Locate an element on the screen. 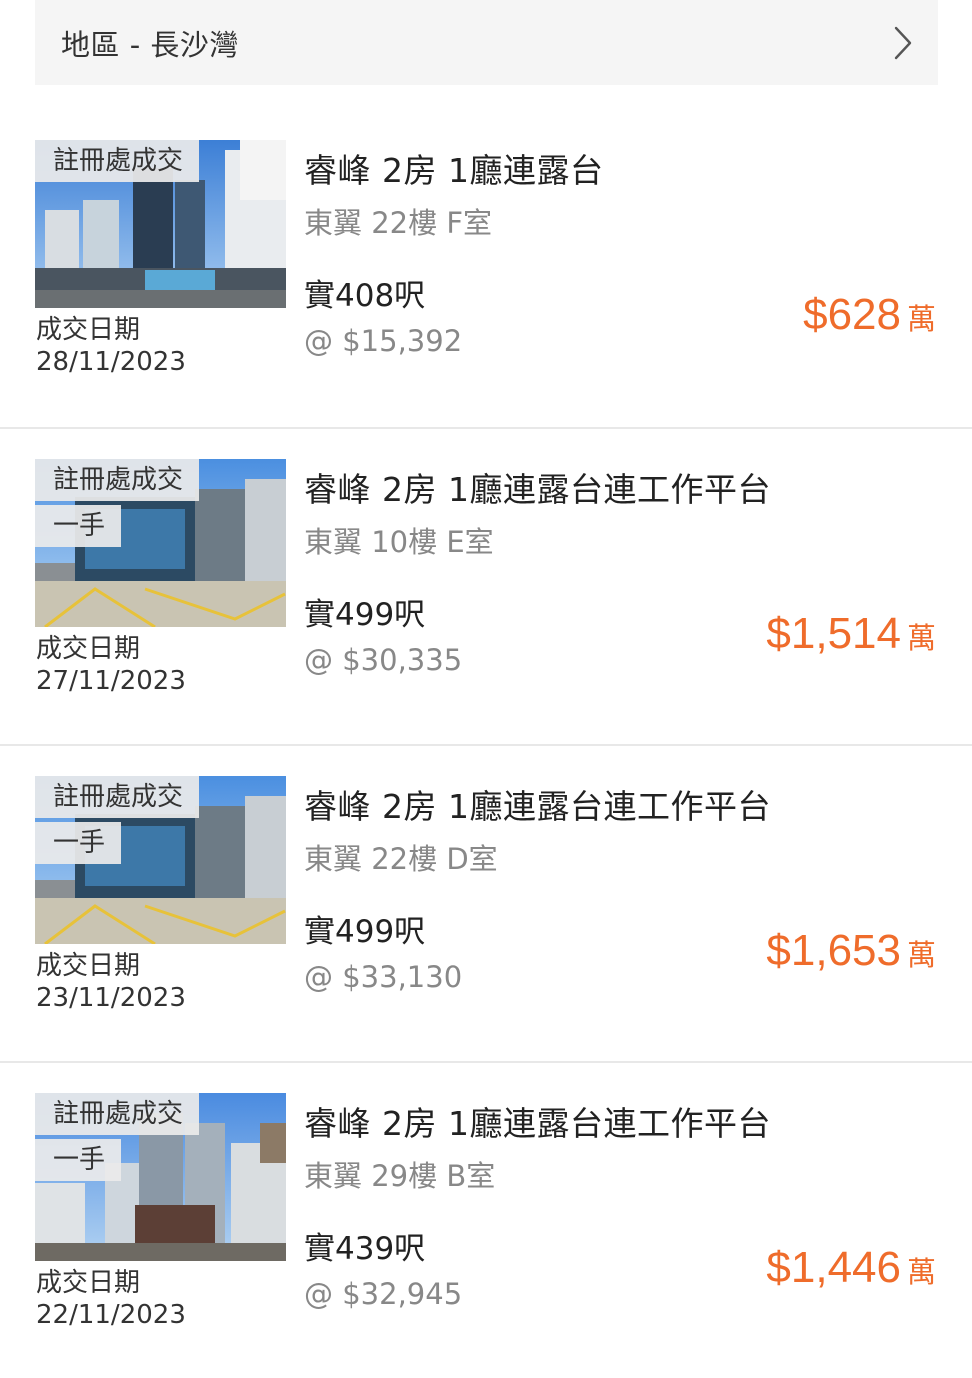 The image size is (972, 1378). transaction-price: $1,514 萬 is located at coordinates (851, 634).